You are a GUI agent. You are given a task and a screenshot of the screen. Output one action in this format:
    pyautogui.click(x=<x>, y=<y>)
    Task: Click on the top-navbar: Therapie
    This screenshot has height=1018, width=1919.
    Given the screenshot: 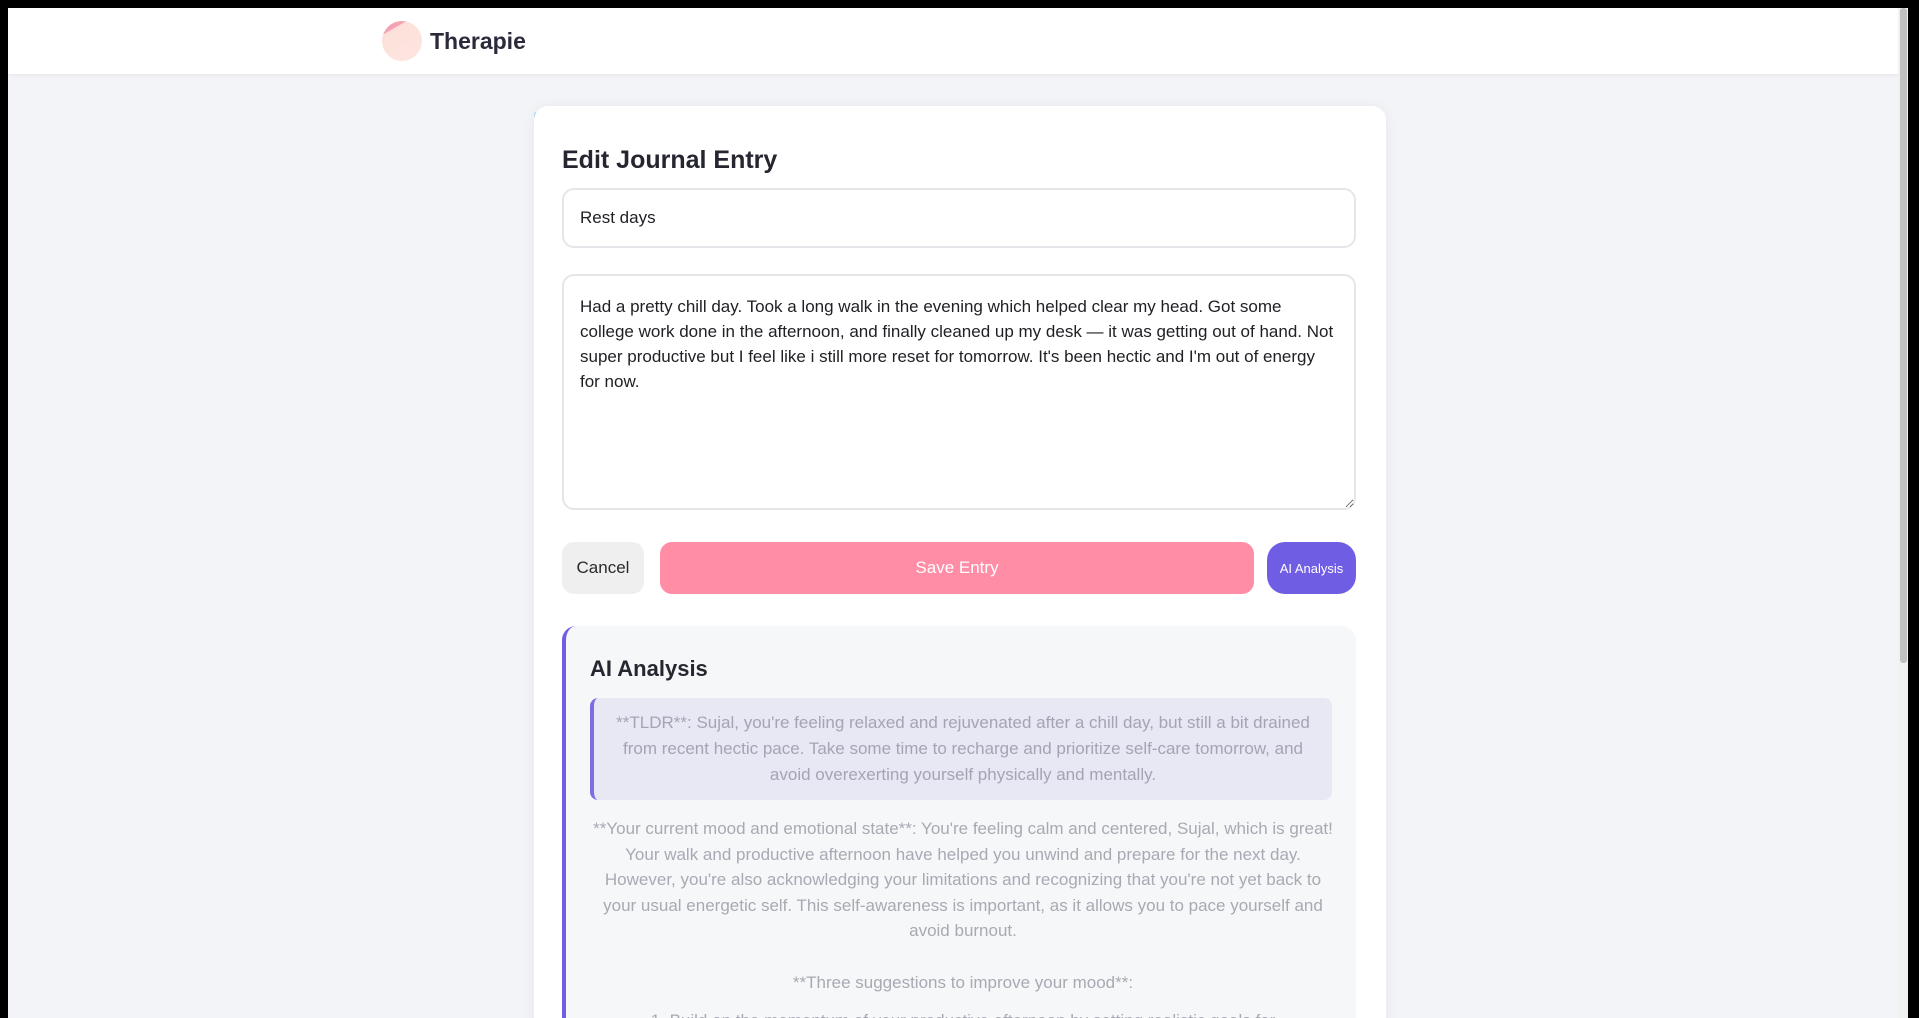 What is the action you would take?
    pyautogui.click(x=958, y=41)
    